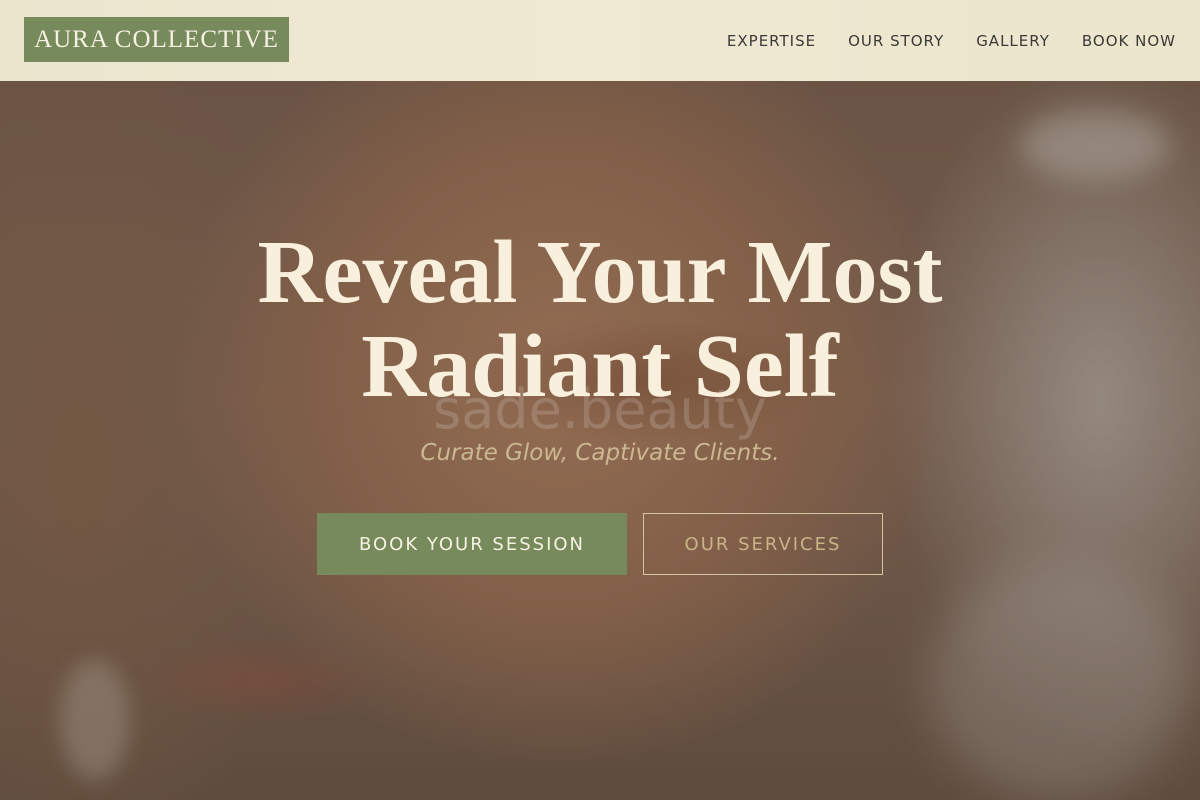 The width and height of the screenshot is (1200, 800). What do you see at coordinates (763, 544) in the screenshot?
I see `our-services-button: OUR SERVICES` at bounding box center [763, 544].